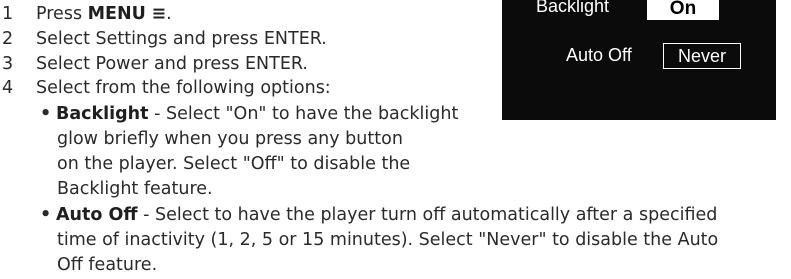 This screenshot has width=791, height=279. Describe the element at coordinates (172, 64) in the screenshot. I see `step-text: Select Power and press ENTER.` at that location.